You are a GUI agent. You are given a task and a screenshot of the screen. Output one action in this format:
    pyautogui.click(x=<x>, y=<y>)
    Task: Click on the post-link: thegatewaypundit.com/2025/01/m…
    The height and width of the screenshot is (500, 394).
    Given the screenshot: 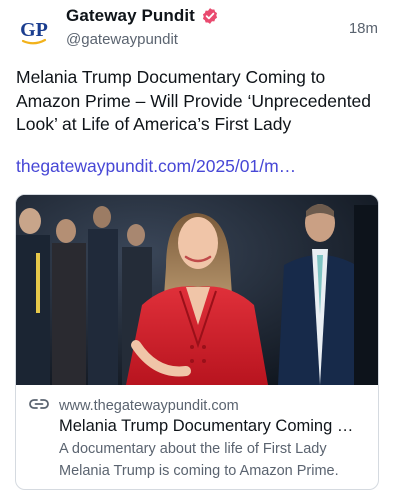 What is the action you would take?
    pyautogui.click(x=197, y=166)
    